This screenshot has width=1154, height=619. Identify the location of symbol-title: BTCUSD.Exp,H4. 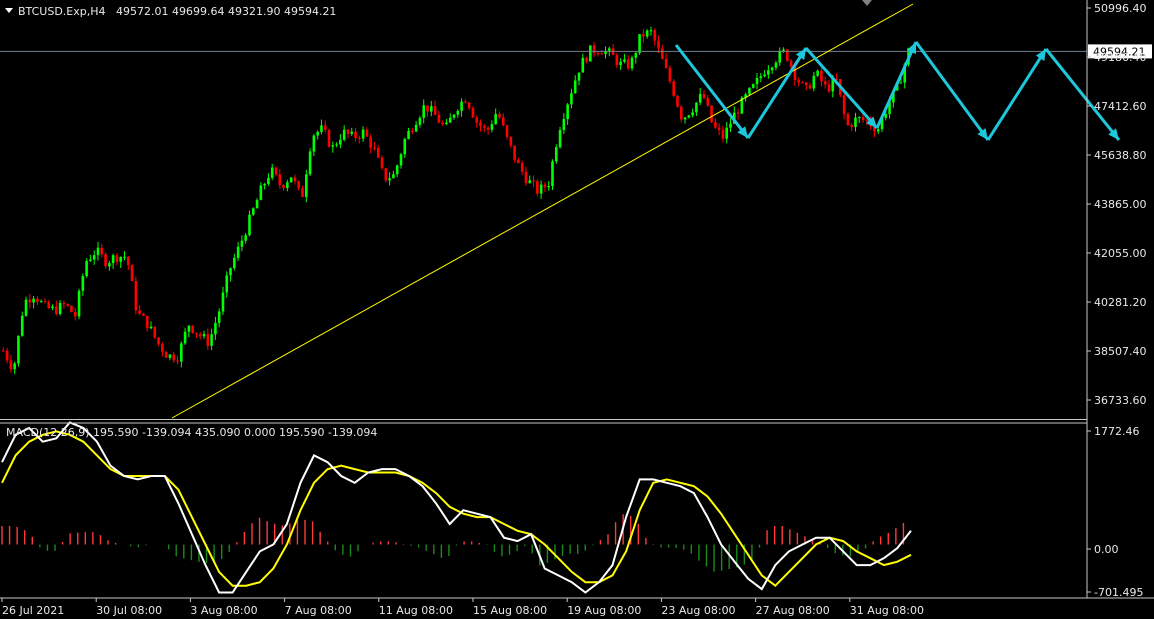
(62, 11).